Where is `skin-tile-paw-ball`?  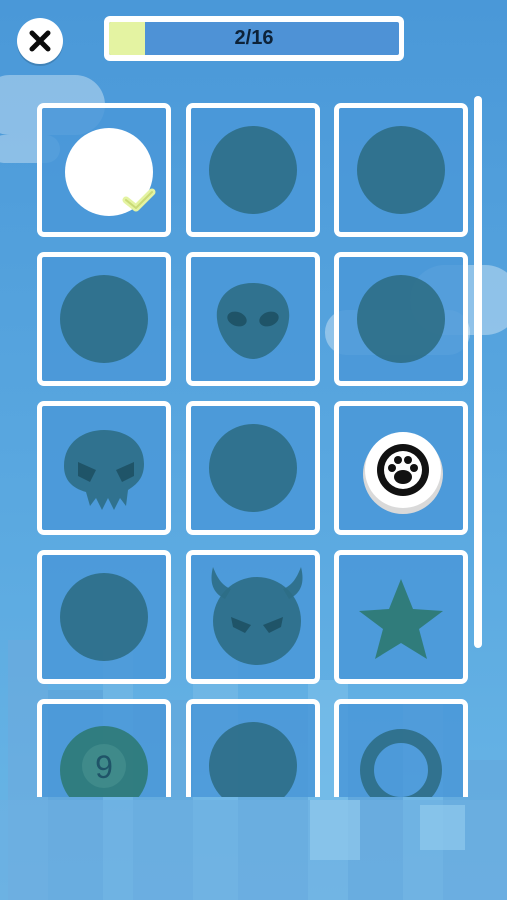 skin-tile-paw-ball is located at coordinates (401, 468).